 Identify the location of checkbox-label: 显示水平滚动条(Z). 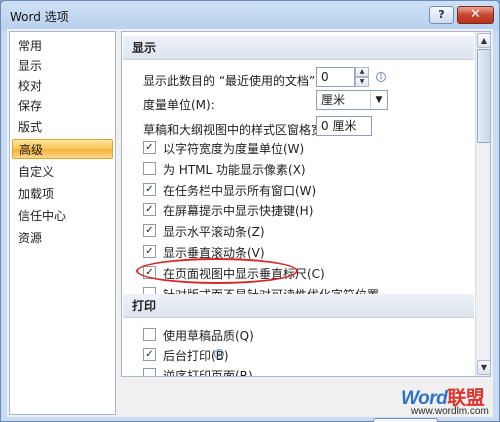
(214, 232).